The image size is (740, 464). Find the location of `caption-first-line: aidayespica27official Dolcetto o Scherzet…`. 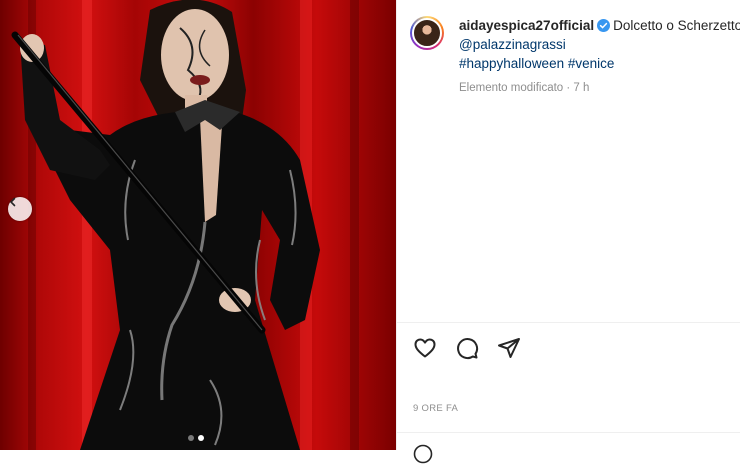

caption-first-line: aidayespica27official Dolcetto o Scherzet… is located at coordinates (599, 25).